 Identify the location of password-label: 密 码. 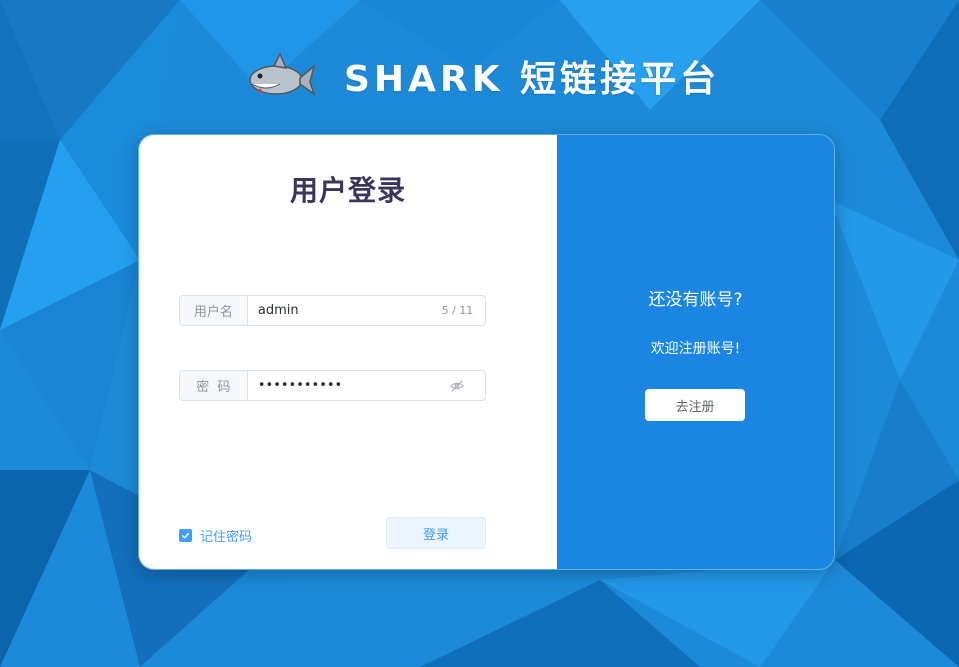
(214, 385).